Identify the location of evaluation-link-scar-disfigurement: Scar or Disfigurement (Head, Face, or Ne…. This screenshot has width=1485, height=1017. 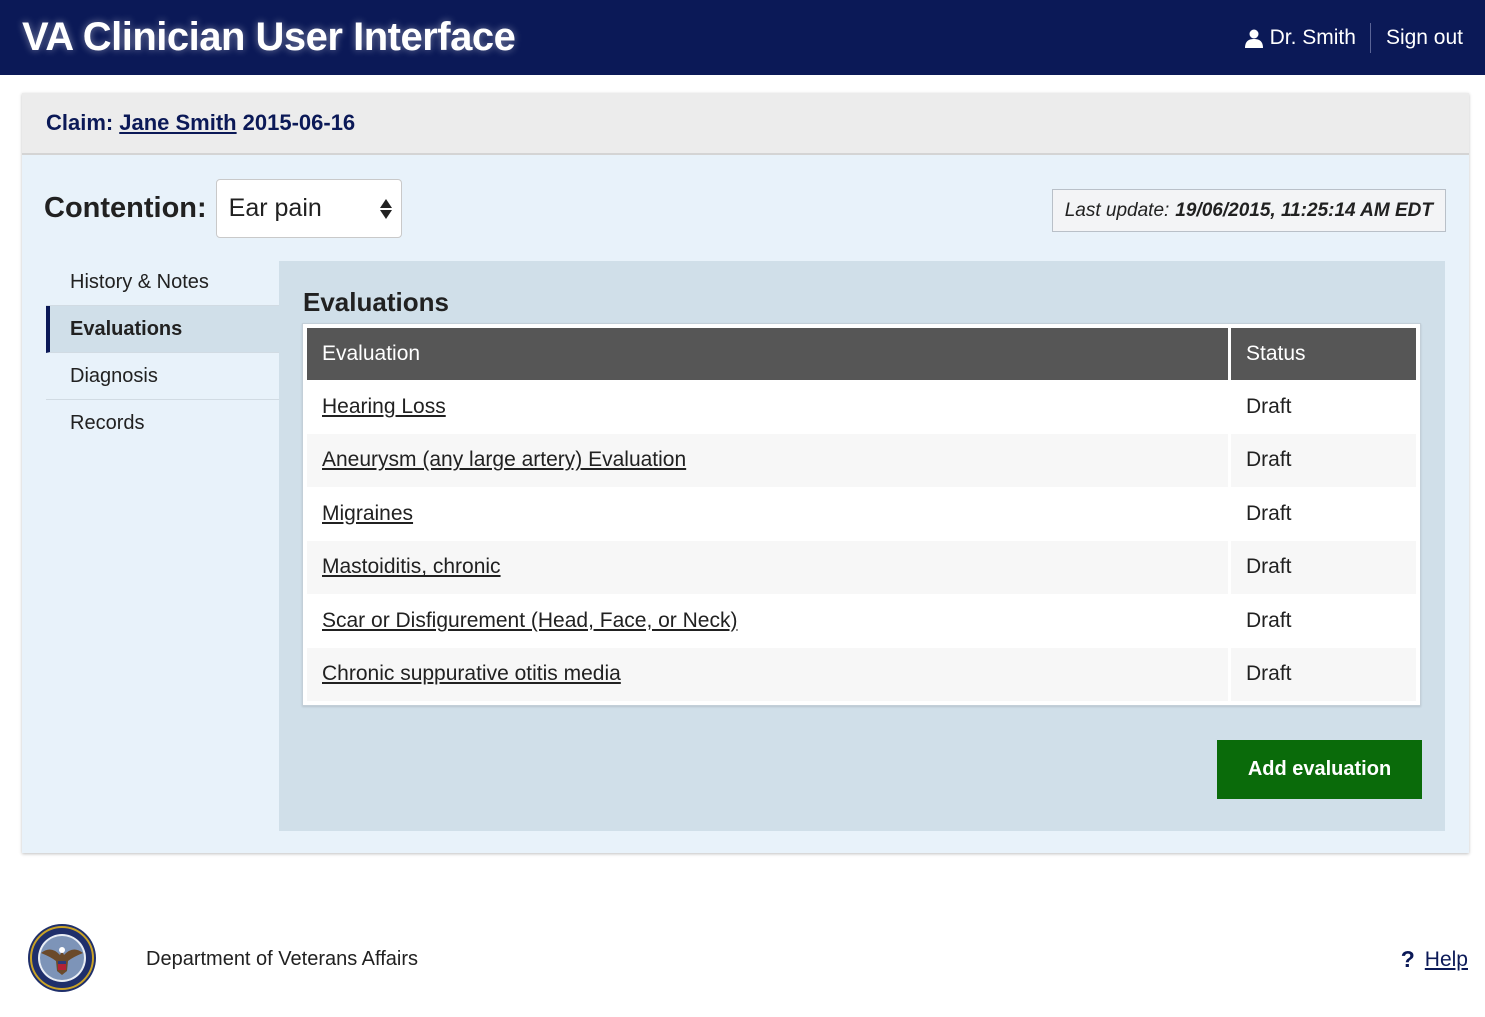
(529, 620).